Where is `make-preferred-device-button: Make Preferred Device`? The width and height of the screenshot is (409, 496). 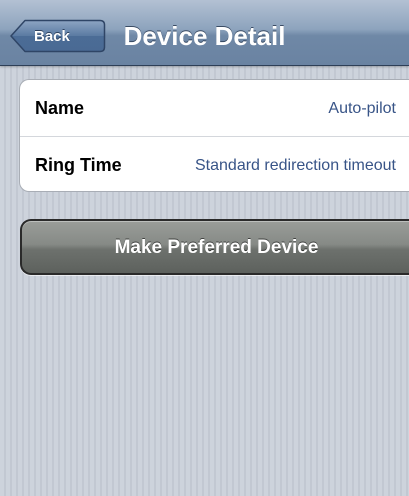
make-preferred-device-button: Make Preferred Device is located at coordinates (214, 247).